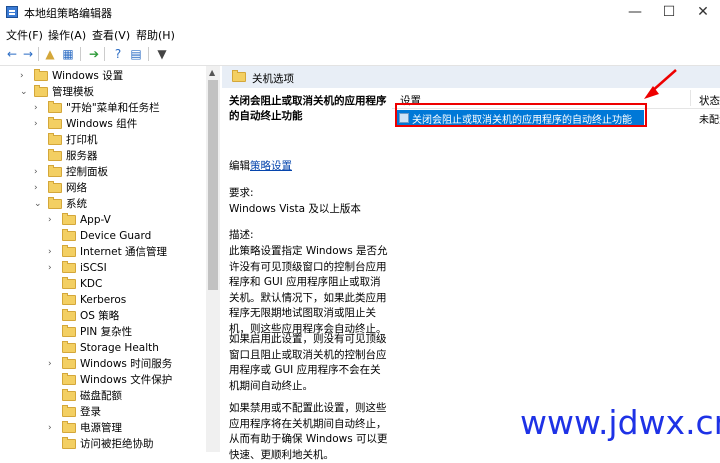 The width and height of the screenshot is (720, 463). Describe the element at coordinates (106, 332) in the screenshot. I see `tree-item-label: PIN 复杂性` at that location.